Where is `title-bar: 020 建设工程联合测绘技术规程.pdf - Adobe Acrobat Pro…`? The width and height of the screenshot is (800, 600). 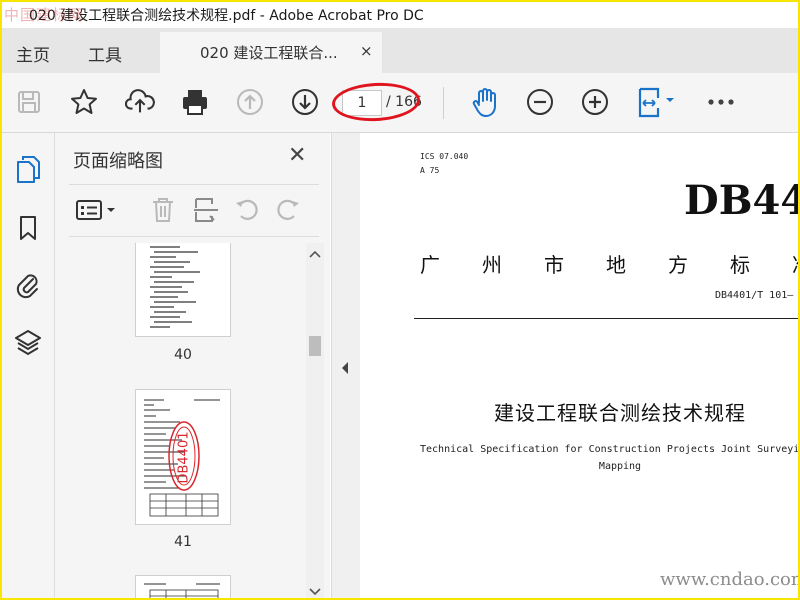 title-bar: 020 建设工程联合测绘技术规程.pdf - Adobe Acrobat Pro… is located at coordinates (400, 15).